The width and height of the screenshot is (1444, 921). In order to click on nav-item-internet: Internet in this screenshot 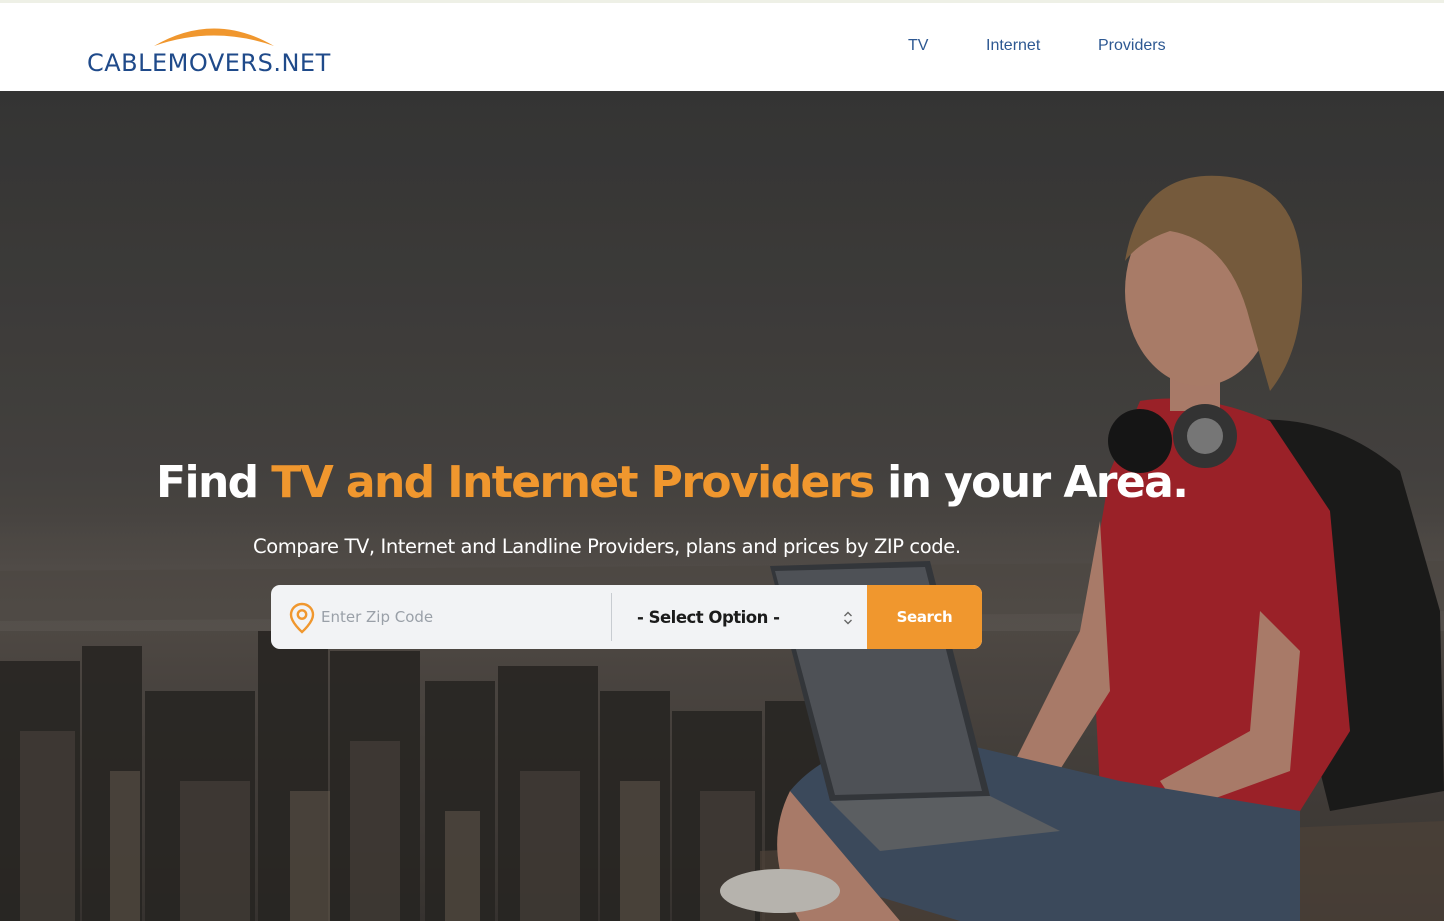, I will do `click(1013, 46)`.